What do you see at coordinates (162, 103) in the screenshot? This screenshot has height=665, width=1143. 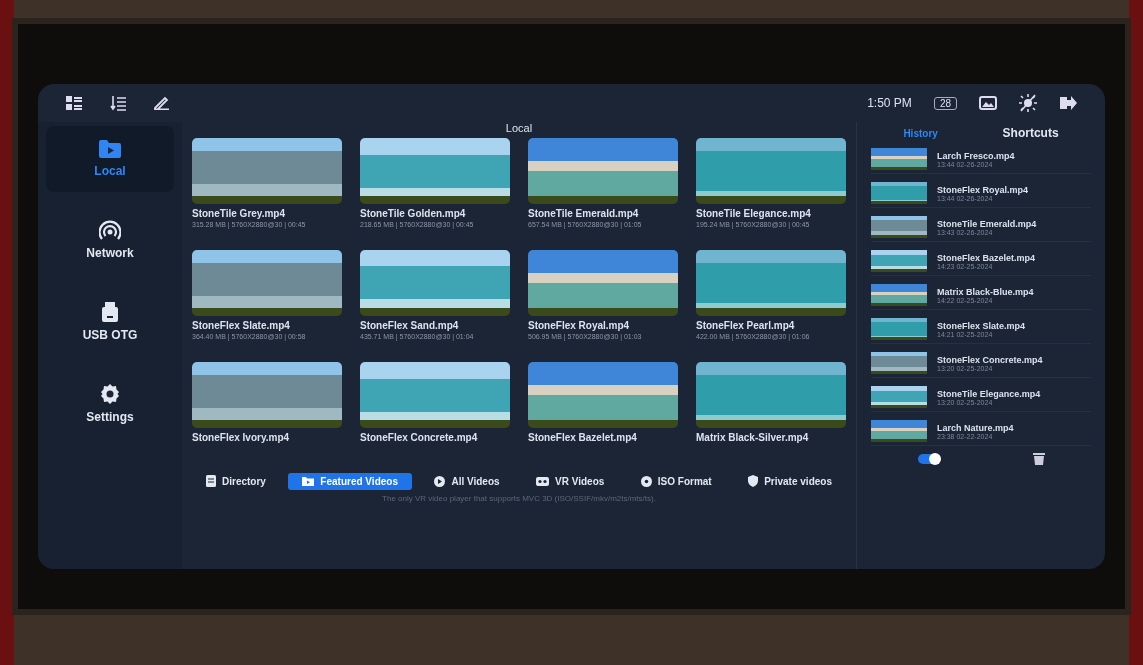 I see `edit-icon` at bounding box center [162, 103].